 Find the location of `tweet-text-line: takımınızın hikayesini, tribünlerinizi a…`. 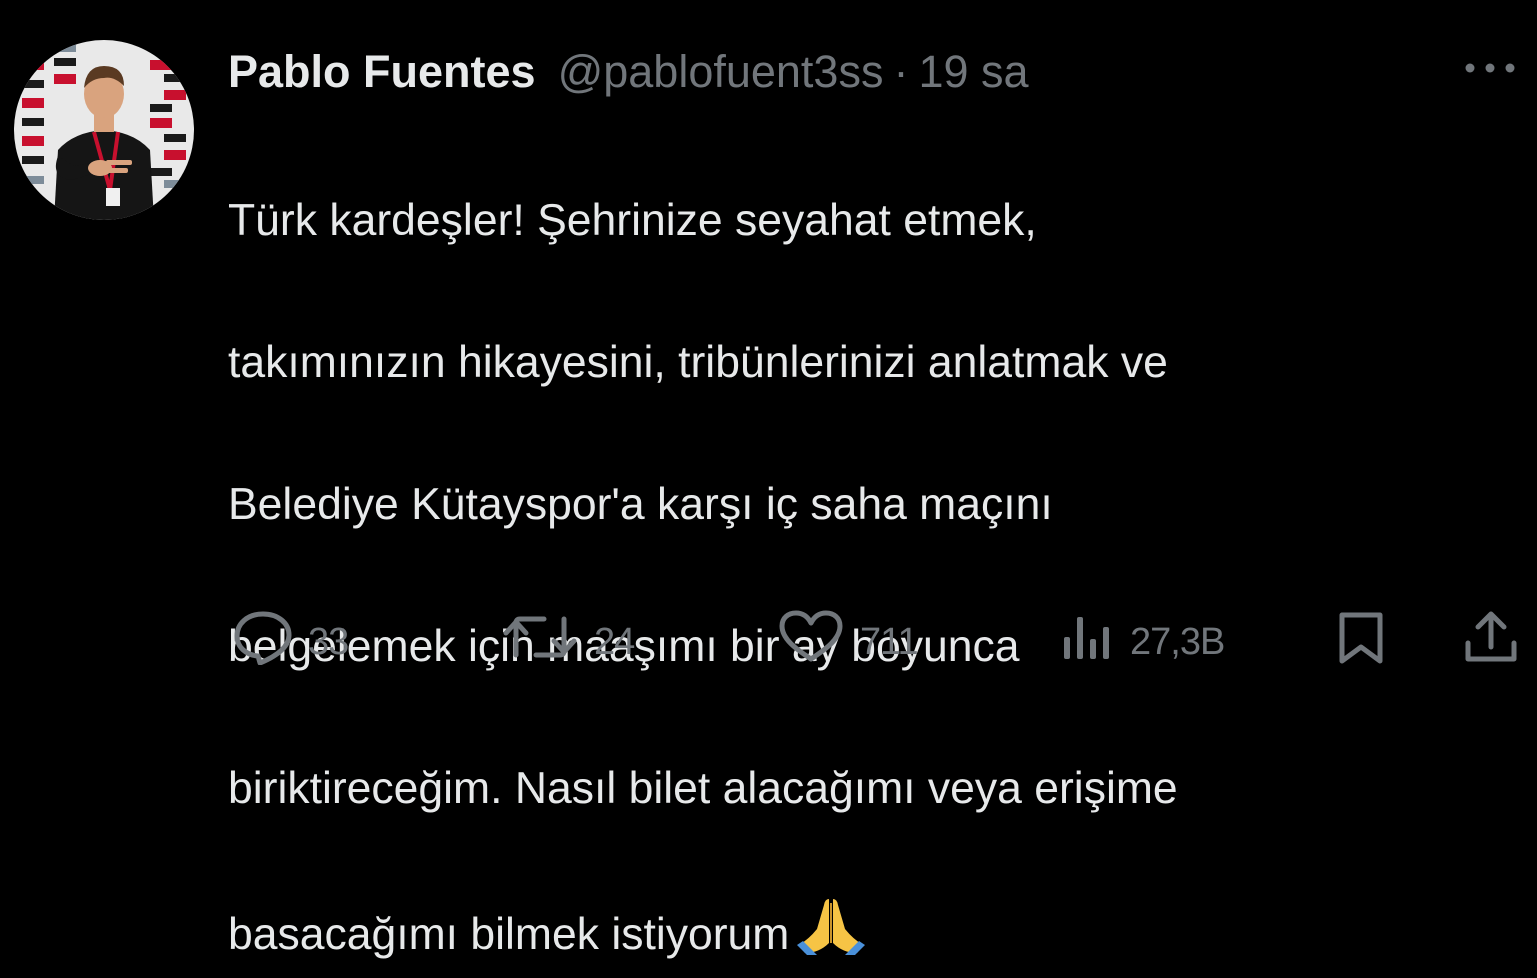

tweet-text-line: takımınızın hikayesini, tribünlerinizi a… is located at coordinates (698, 362).